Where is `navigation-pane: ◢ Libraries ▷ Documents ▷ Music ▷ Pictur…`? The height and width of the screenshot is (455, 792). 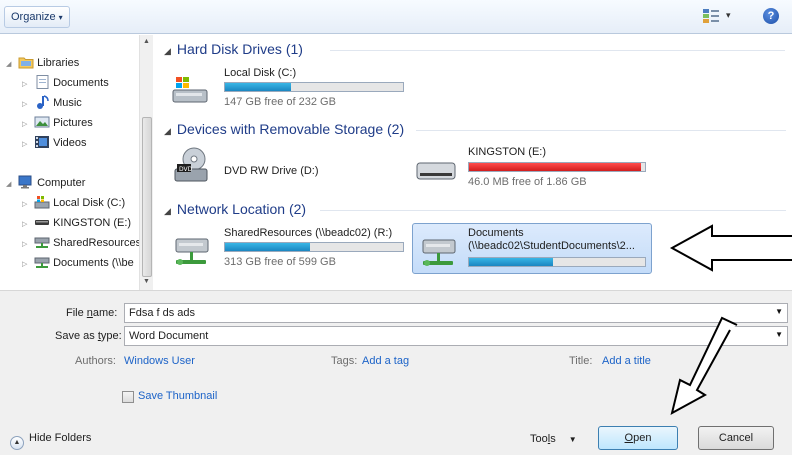 navigation-pane: ◢ Libraries ▷ Documents ▷ Music ▷ Pictur… is located at coordinates (76, 162).